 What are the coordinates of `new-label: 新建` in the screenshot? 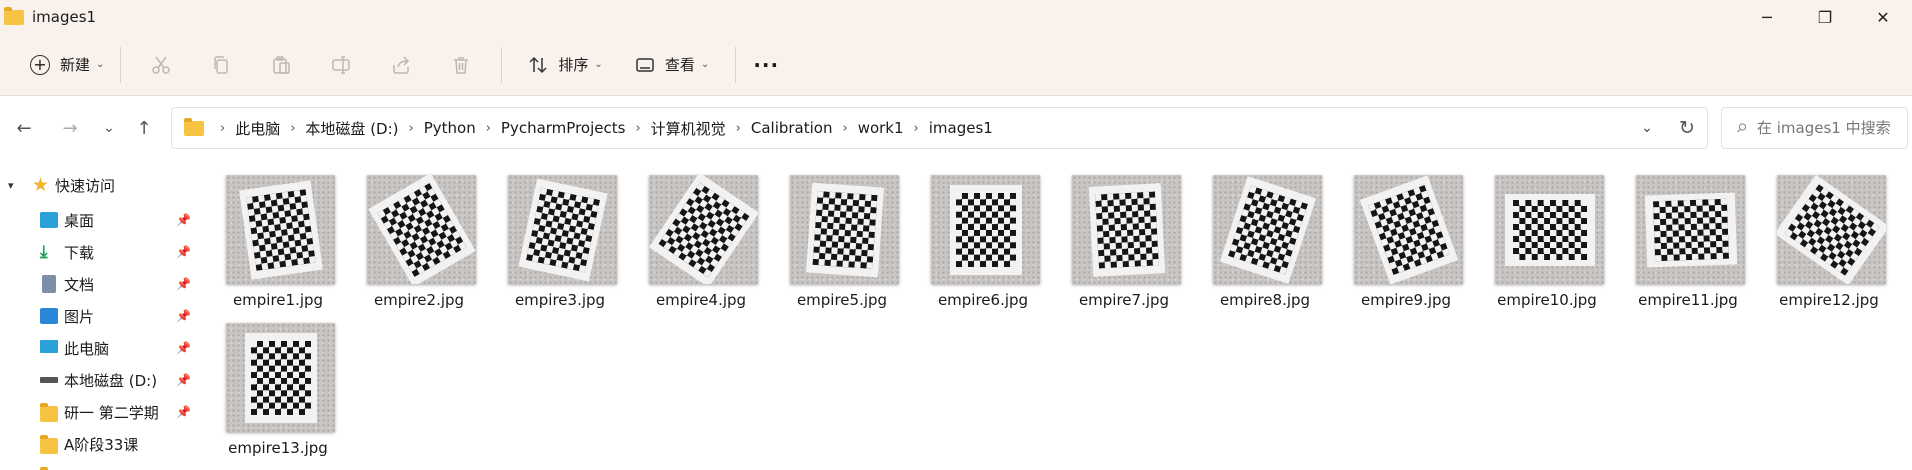 It's located at (75, 65).